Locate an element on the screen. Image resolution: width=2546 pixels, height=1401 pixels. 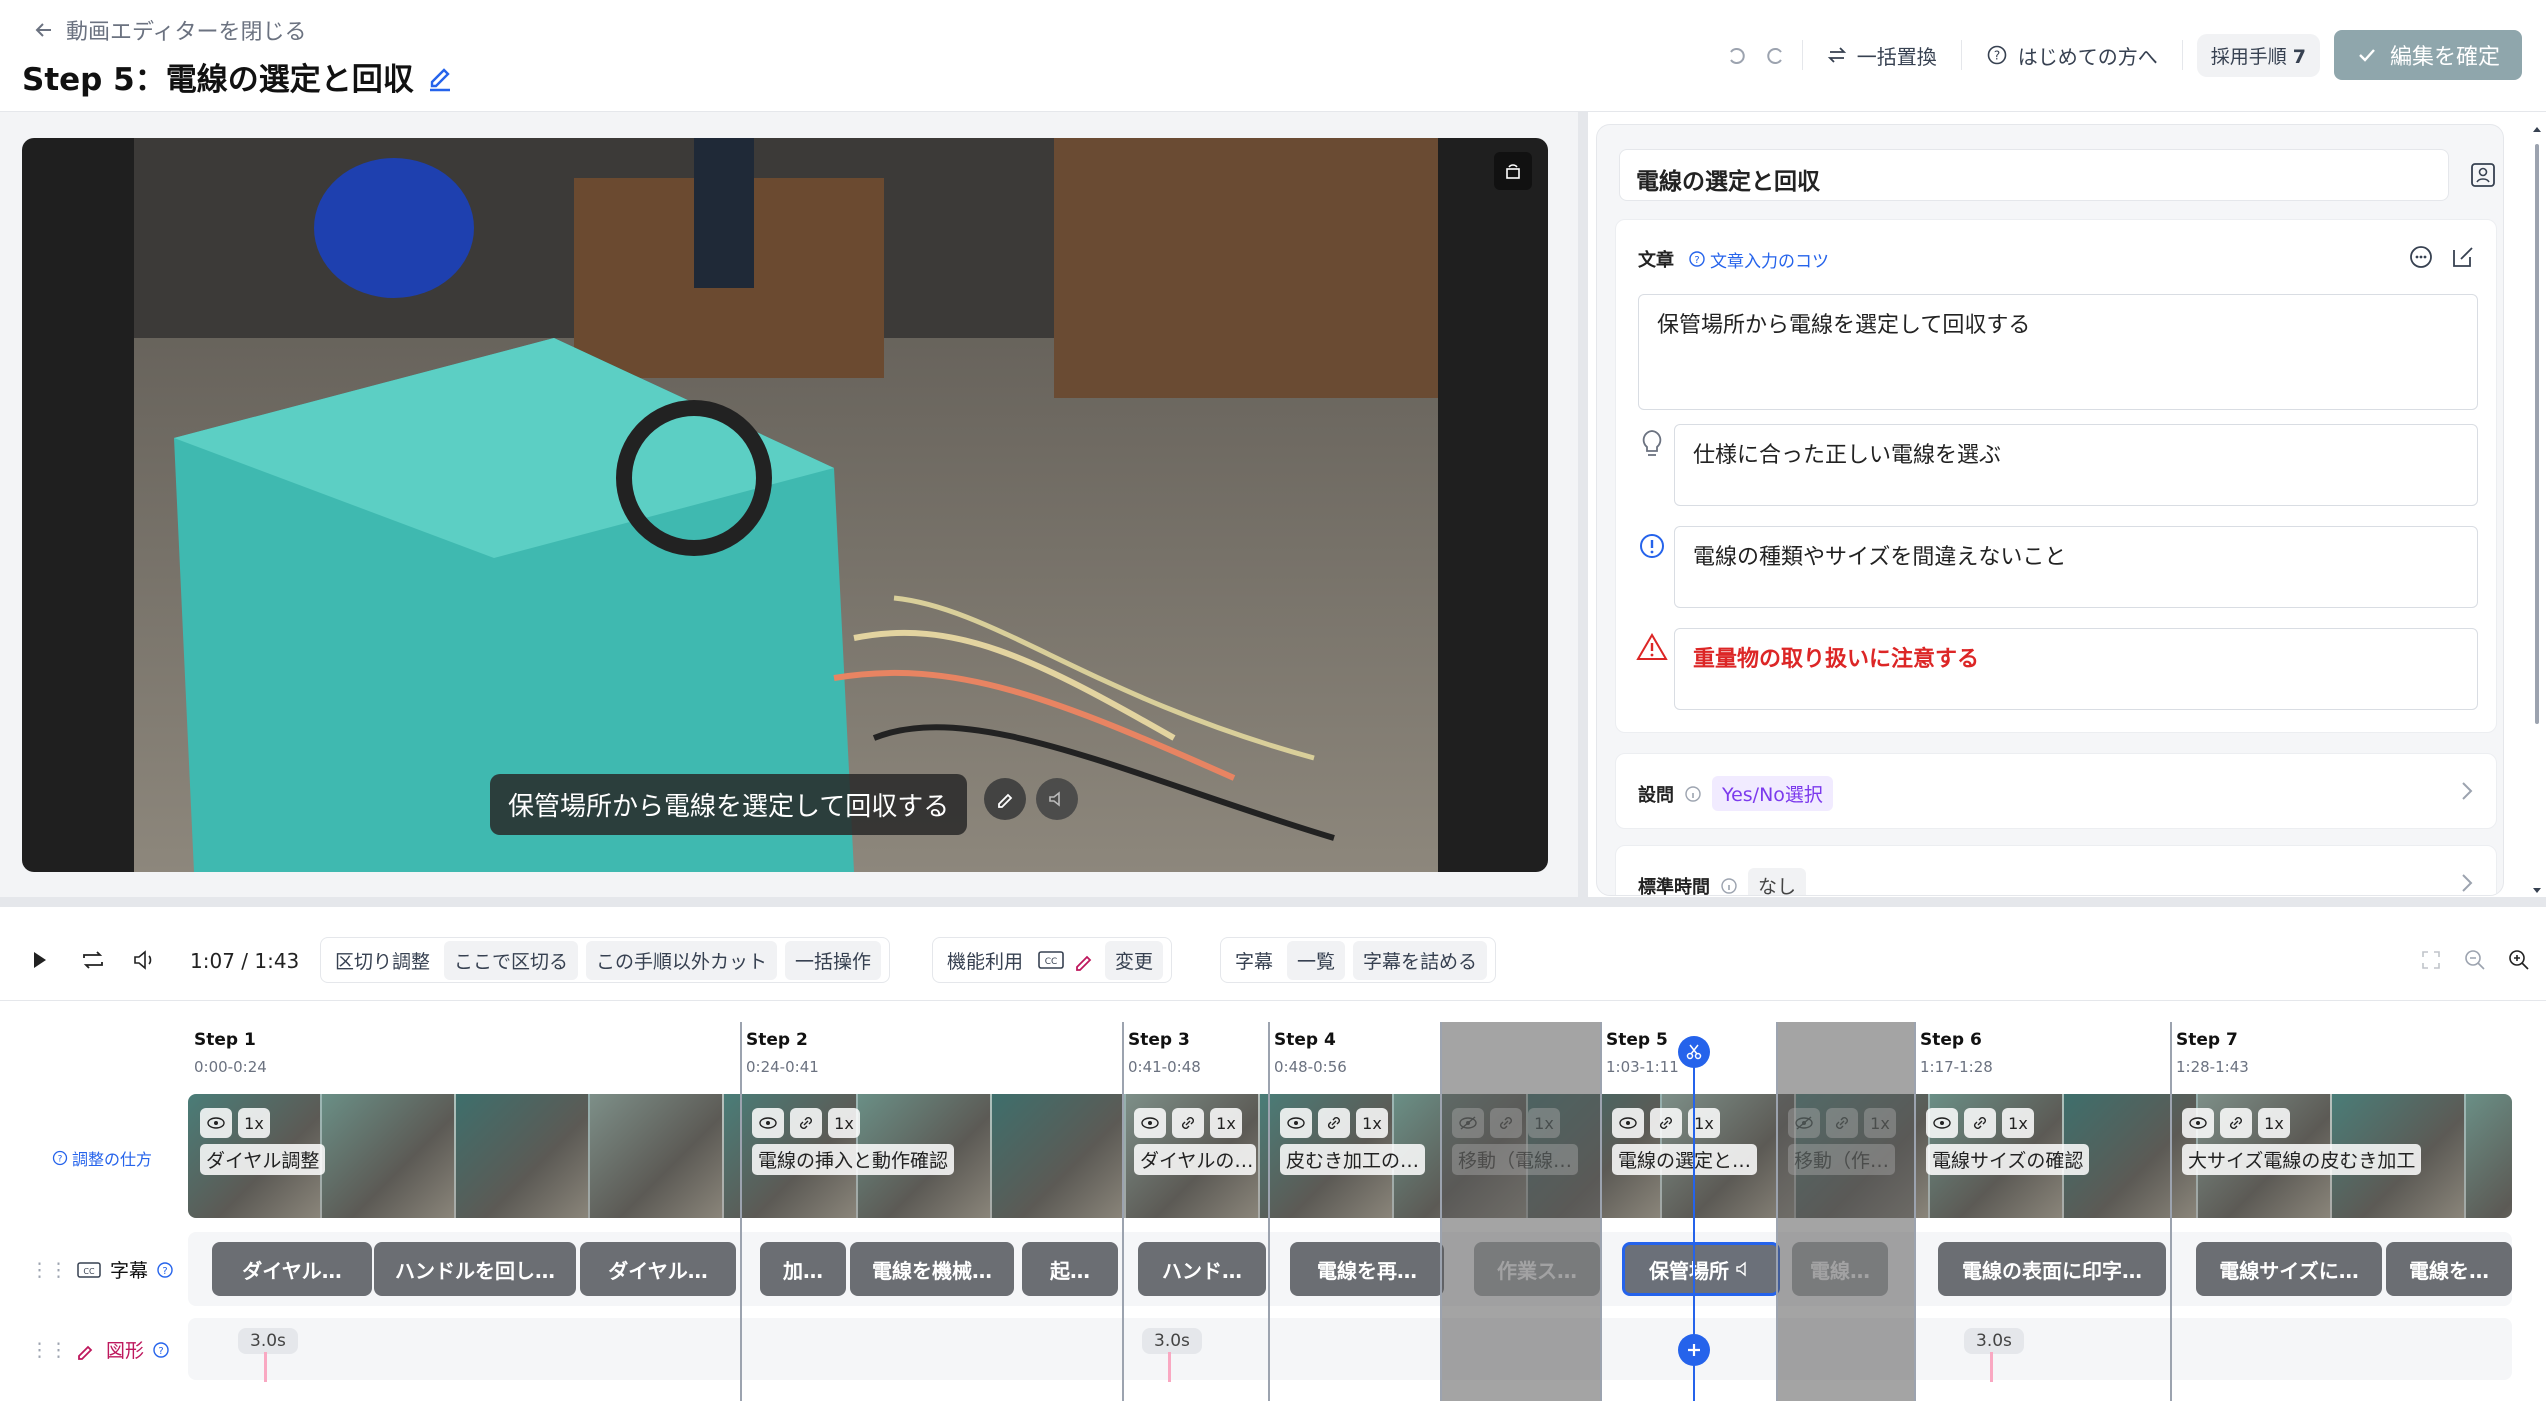
timeline-divider is located at coordinates (1273, 902).